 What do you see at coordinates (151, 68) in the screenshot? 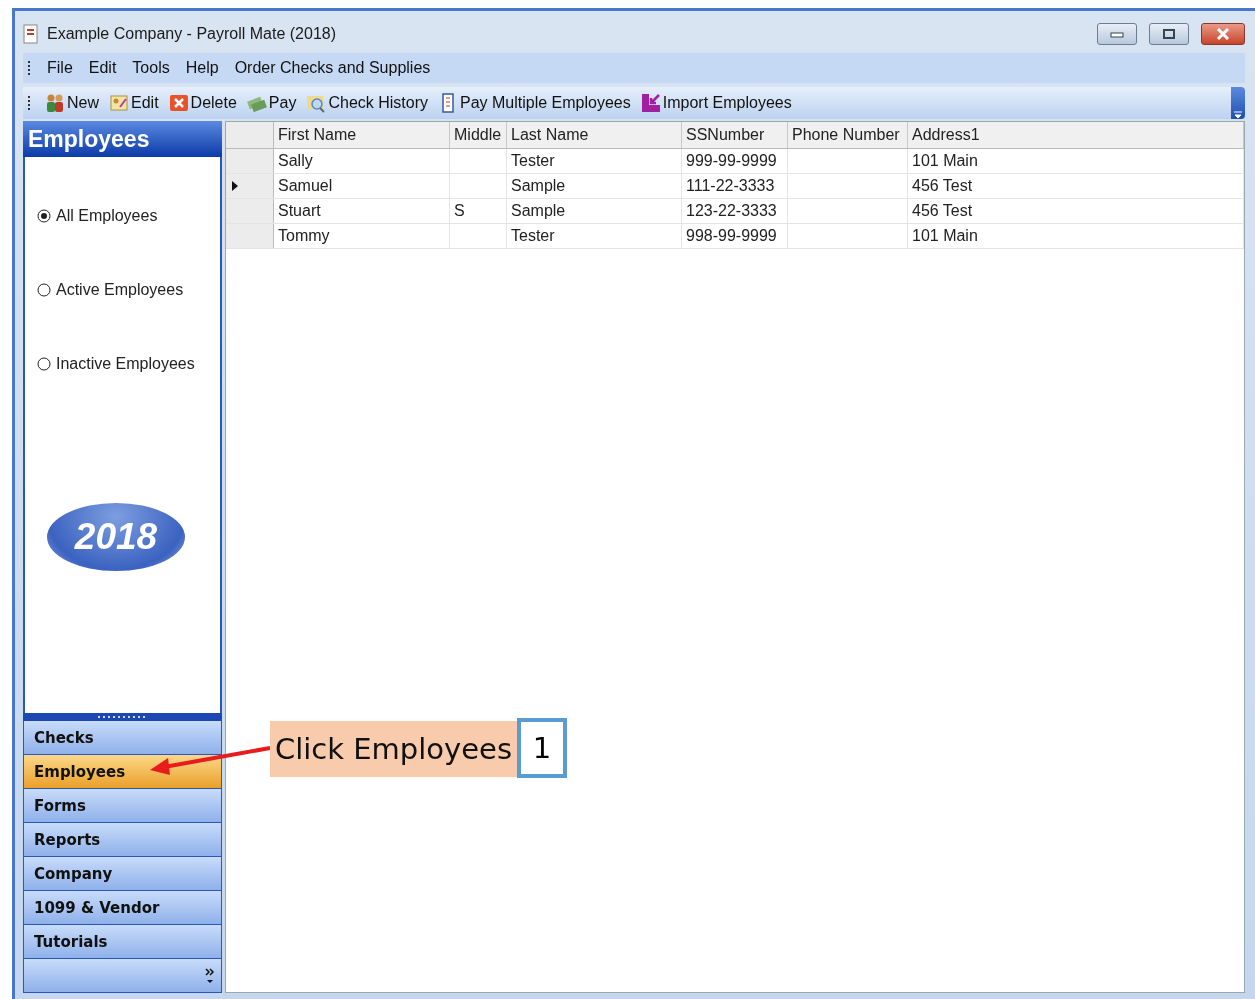
I see `menu-item: Tools` at bounding box center [151, 68].